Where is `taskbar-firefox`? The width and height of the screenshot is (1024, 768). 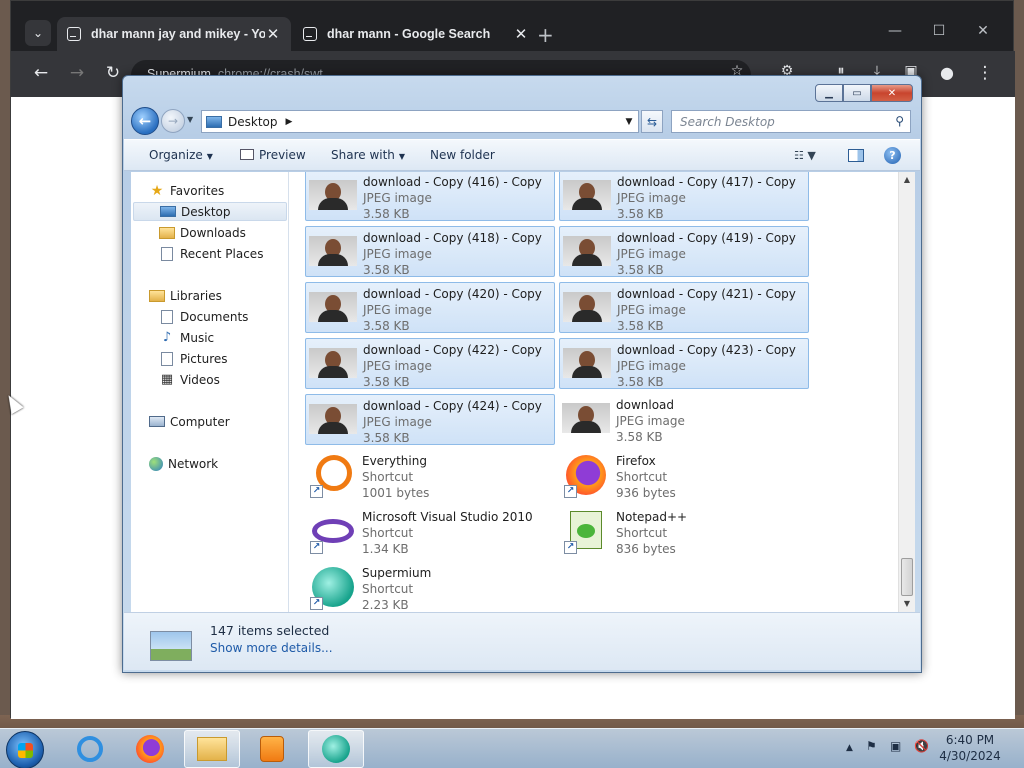
taskbar-firefox is located at coordinates (150, 749).